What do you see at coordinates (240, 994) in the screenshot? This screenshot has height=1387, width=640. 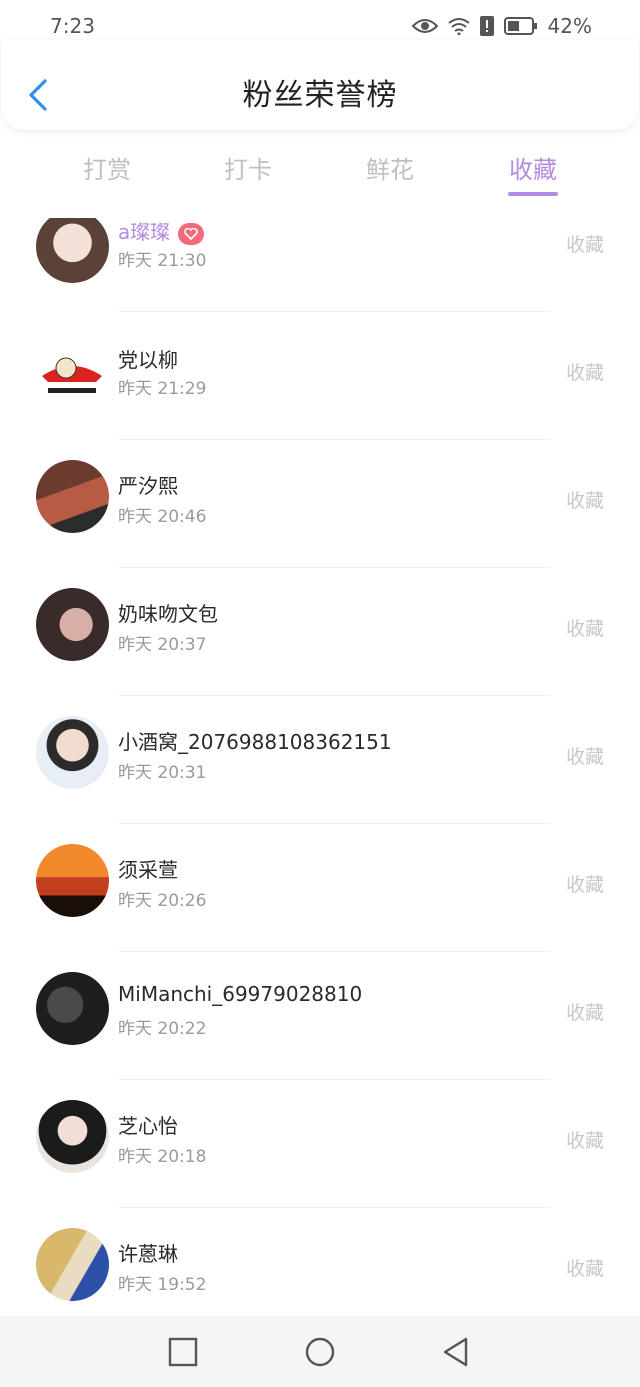 I see `user-name: MiManchi_69979028810` at bounding box center [240, 994].